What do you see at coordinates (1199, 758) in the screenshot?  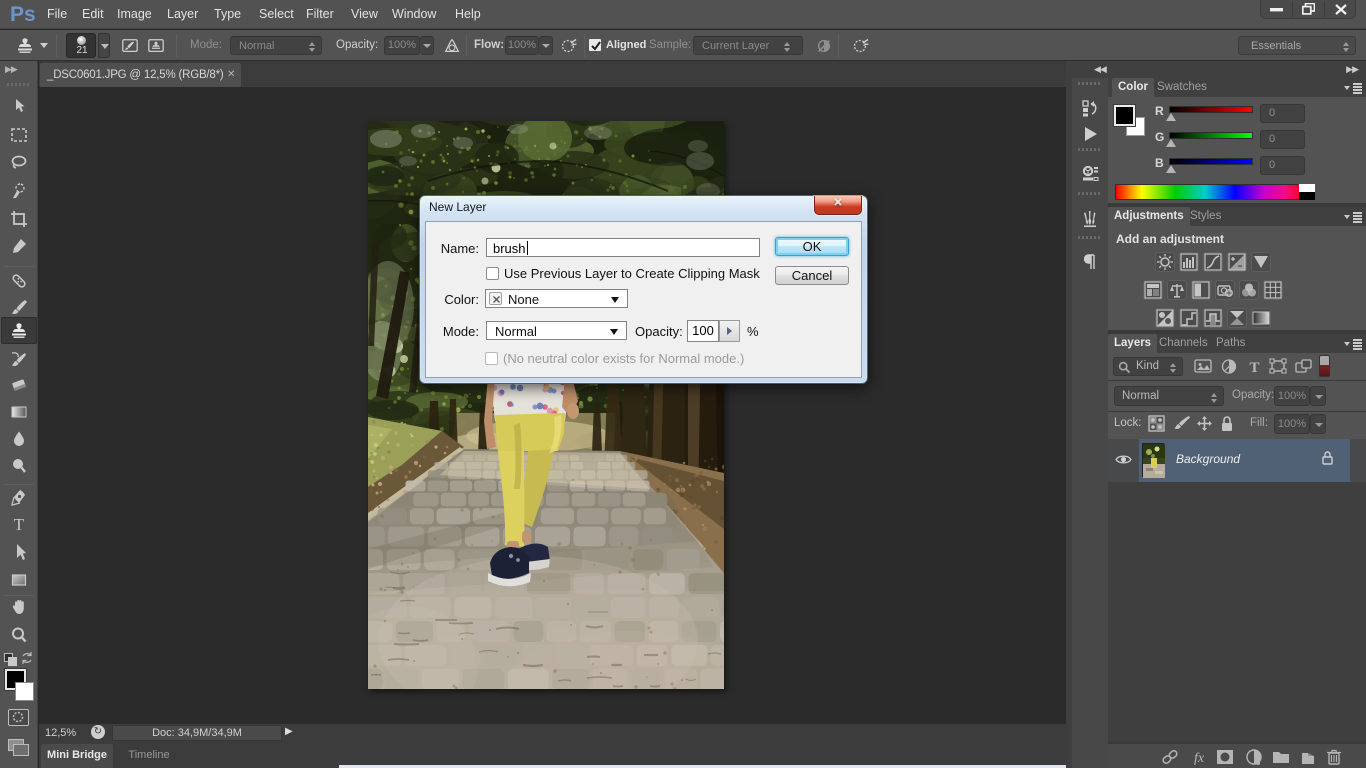 I see `svg-text: fx` at bounding box center [1199, 758].